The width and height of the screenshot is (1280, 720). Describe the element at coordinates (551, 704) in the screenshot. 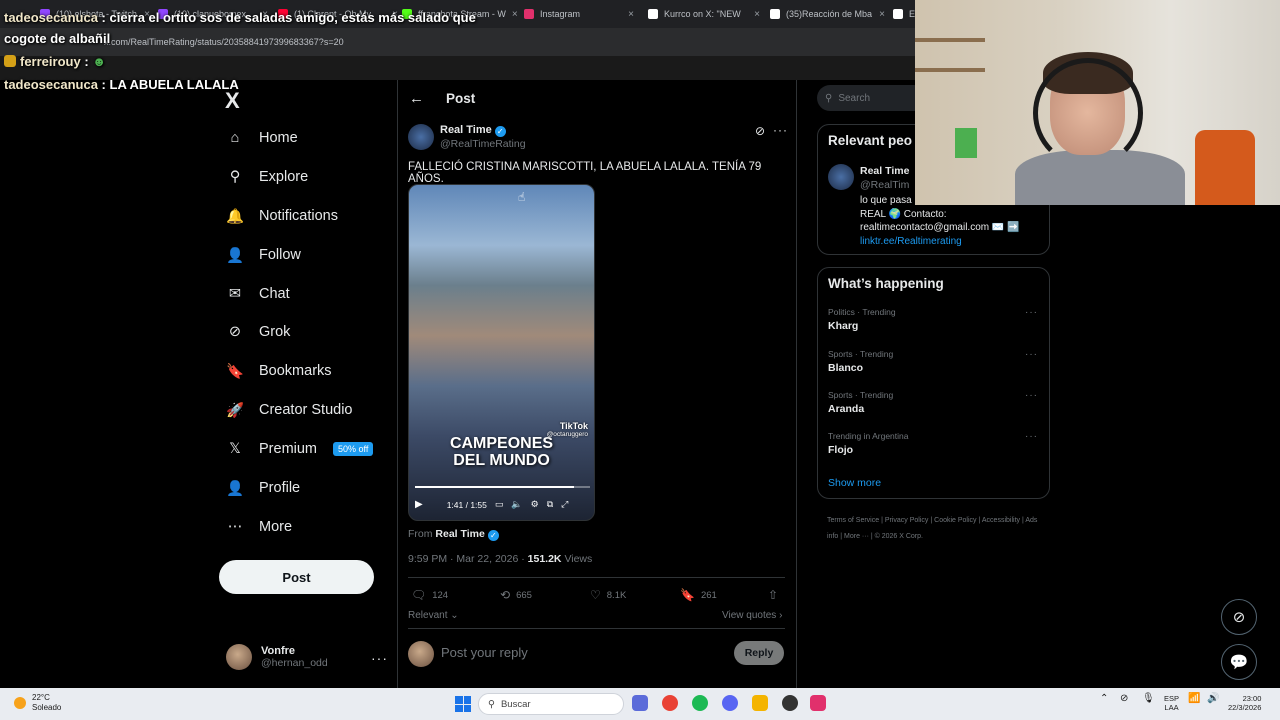

I see `taskbar-search: ⚲ Buscar` at that location.